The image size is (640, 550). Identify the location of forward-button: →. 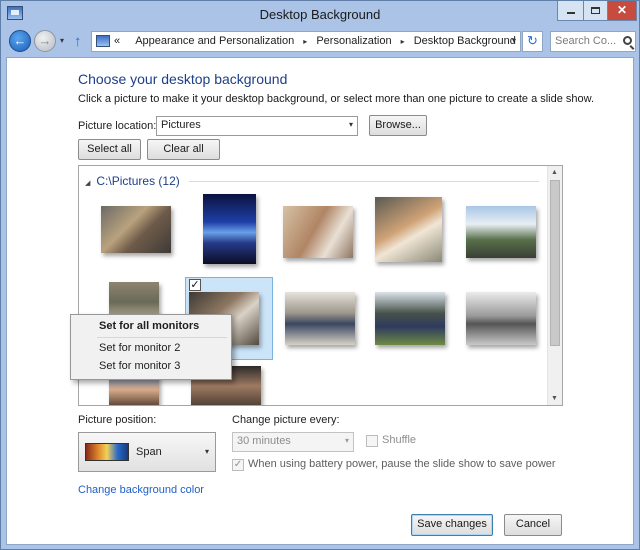
(45, 41).